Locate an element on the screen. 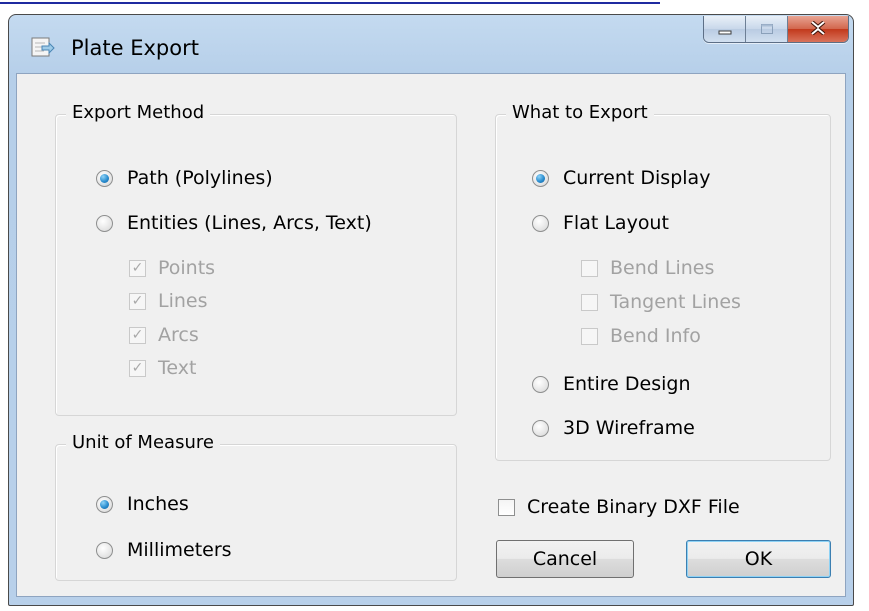 Image resolution: width=869 pixels, height=611 pixels. radio-path-polylines: Path (Polylines) is located at coordinates (184, 178).